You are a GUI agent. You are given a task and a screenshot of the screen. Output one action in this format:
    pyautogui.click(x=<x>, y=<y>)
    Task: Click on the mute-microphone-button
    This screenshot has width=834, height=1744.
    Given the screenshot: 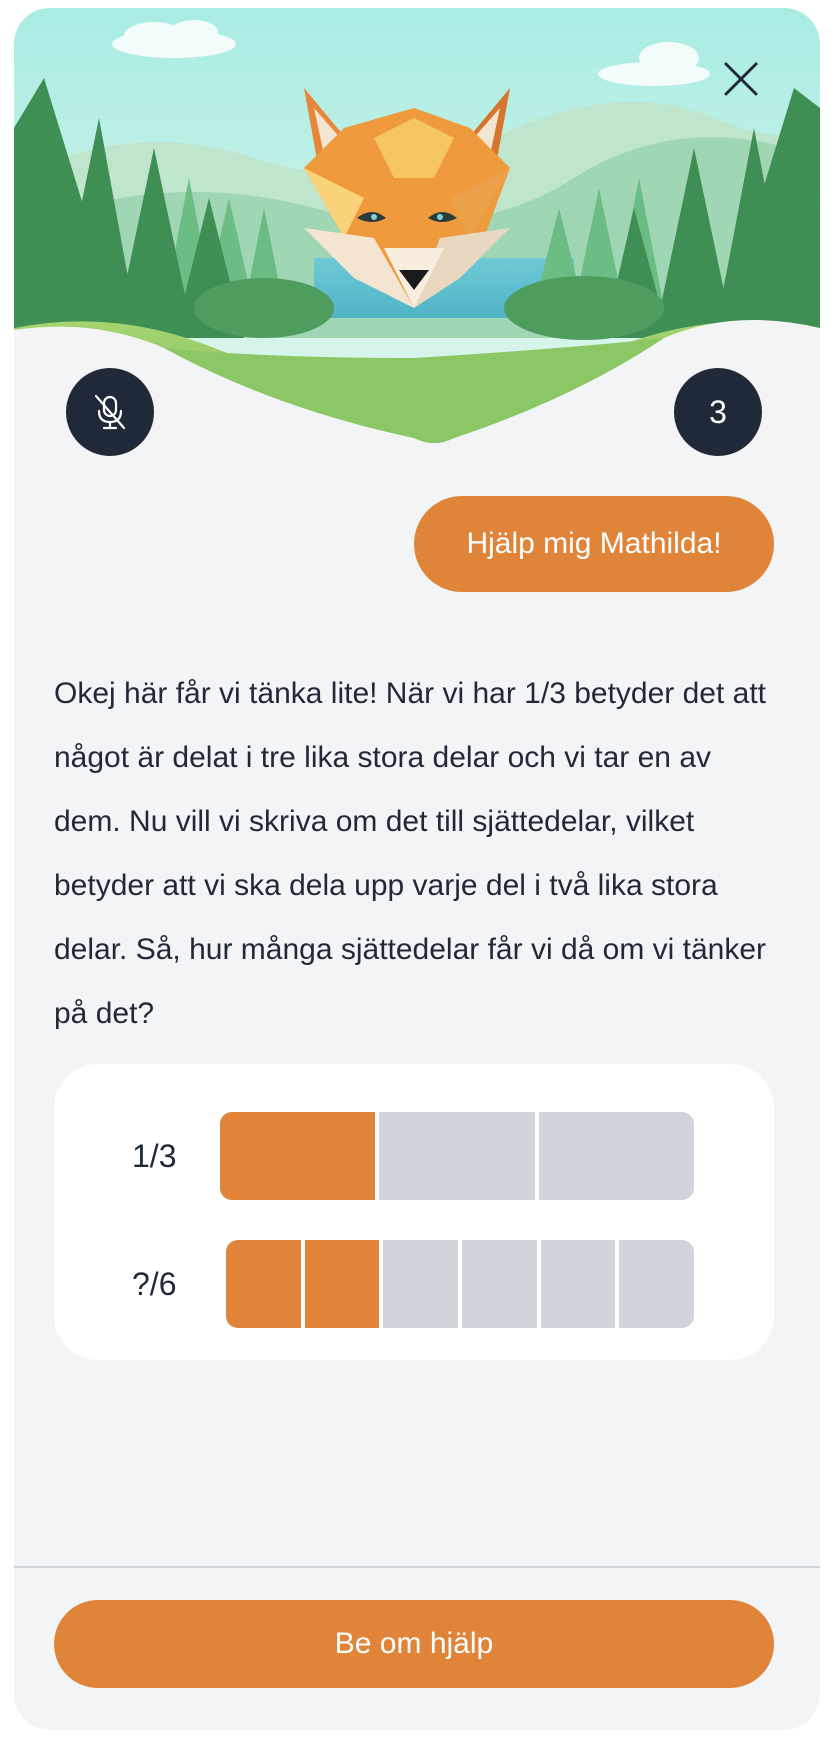 What is the action you would take?
    pyautogui.click(x=110, y=412)
    